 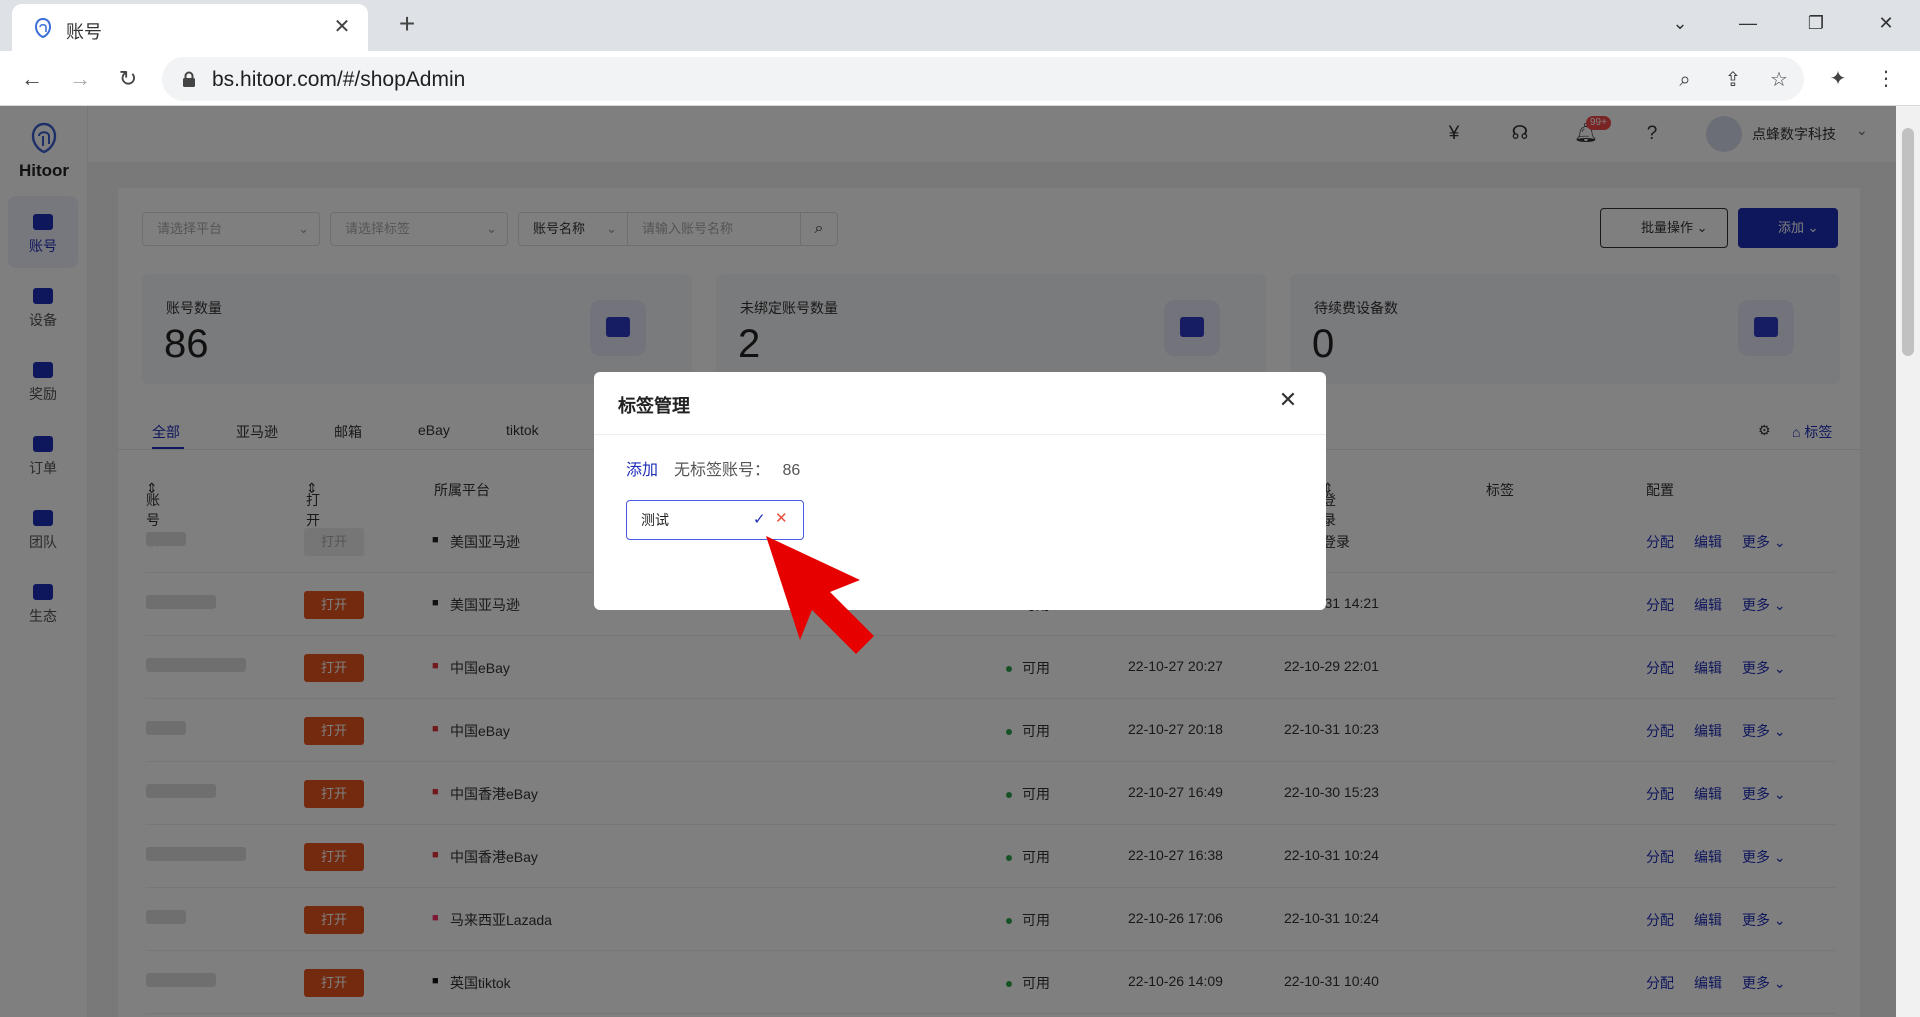 What do you see at coordinates (189, 79) in the screenshot?
I see `lock-icon` at bounding box center [189, 79].